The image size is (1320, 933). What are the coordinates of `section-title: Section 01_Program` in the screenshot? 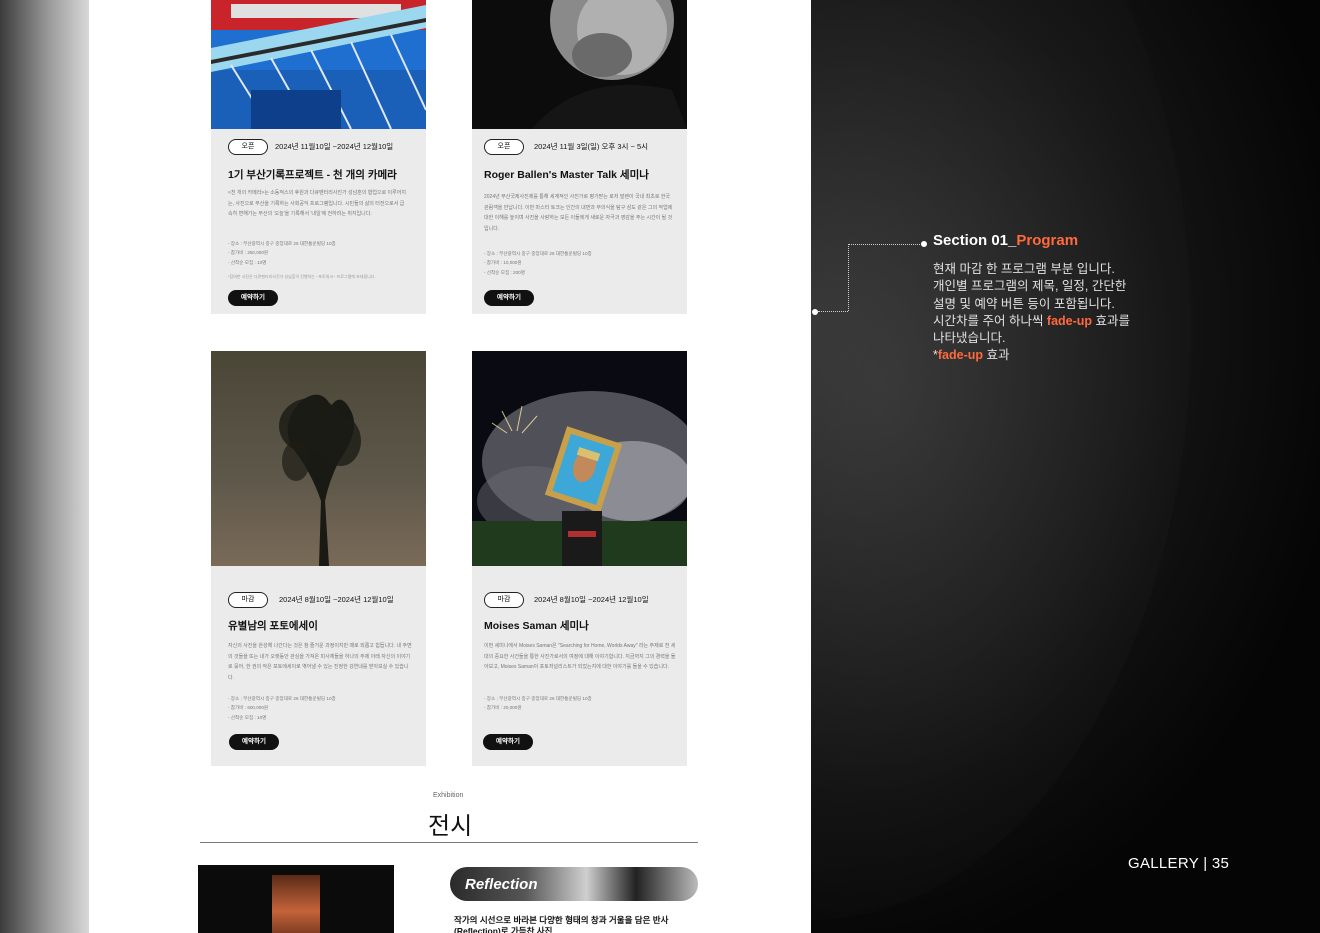 It's located at (1005, 240).